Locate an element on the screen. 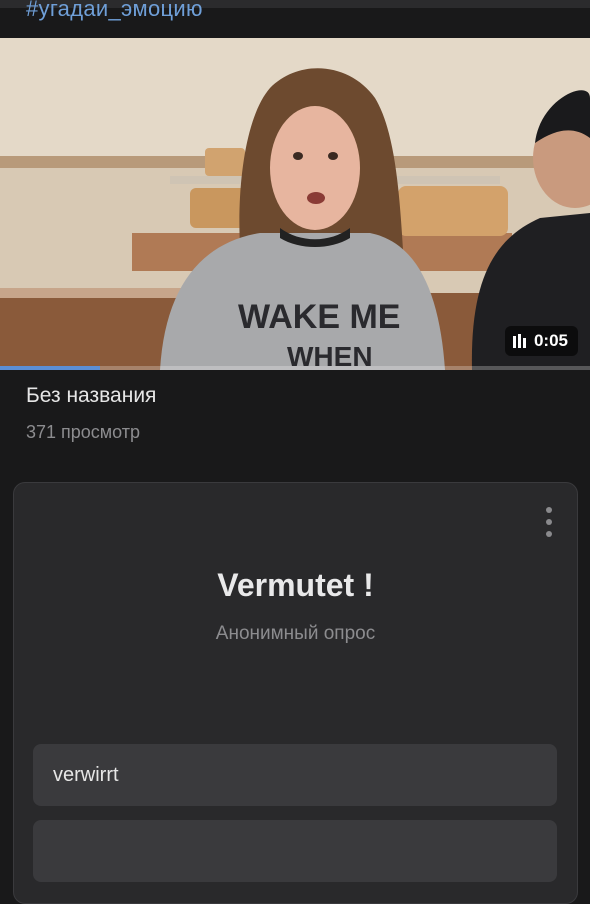  video-title: Без названия is located at coordinates (91, 396).